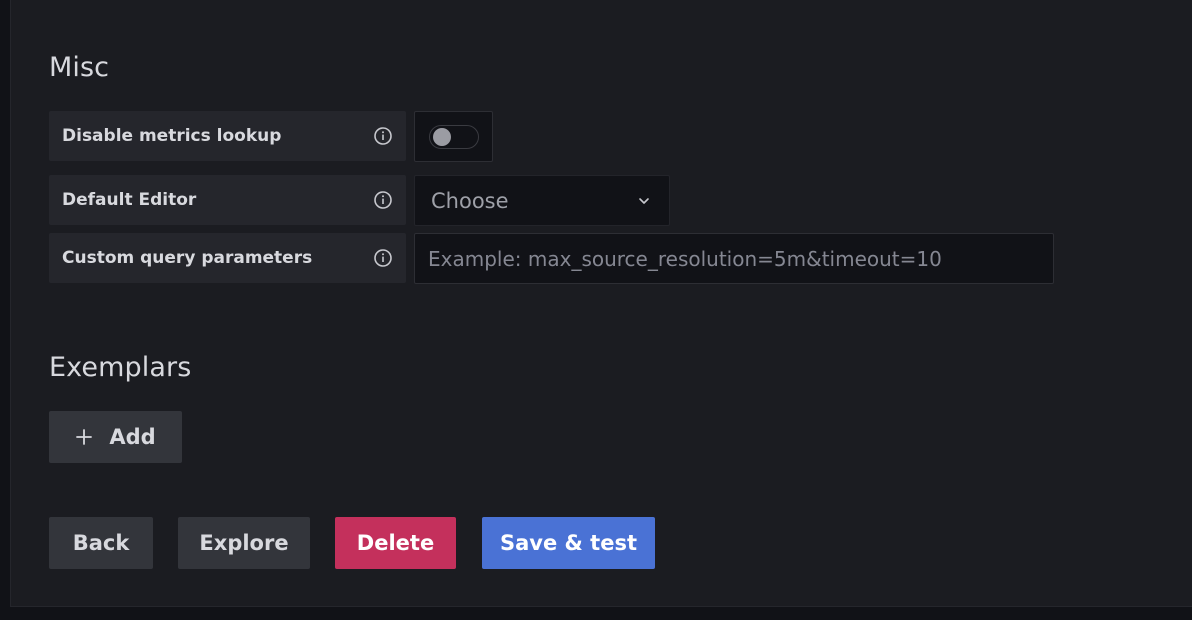 This screenshot has height=620, width=1192. What do you see at coordinates (244, 543) in the screenshot?
I see `explore-button: Explore` at bounding box center [244, 543].